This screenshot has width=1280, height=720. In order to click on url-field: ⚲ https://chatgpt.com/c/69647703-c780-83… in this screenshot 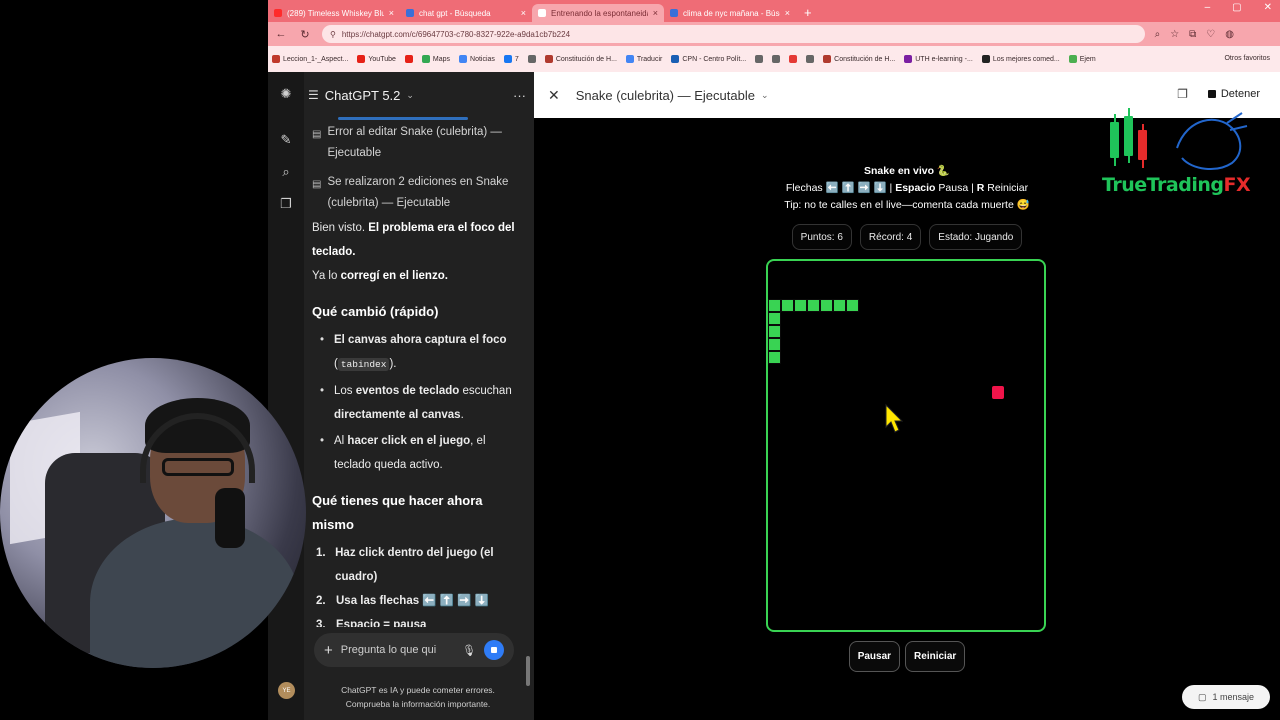, I will do `click(733, 34)`.